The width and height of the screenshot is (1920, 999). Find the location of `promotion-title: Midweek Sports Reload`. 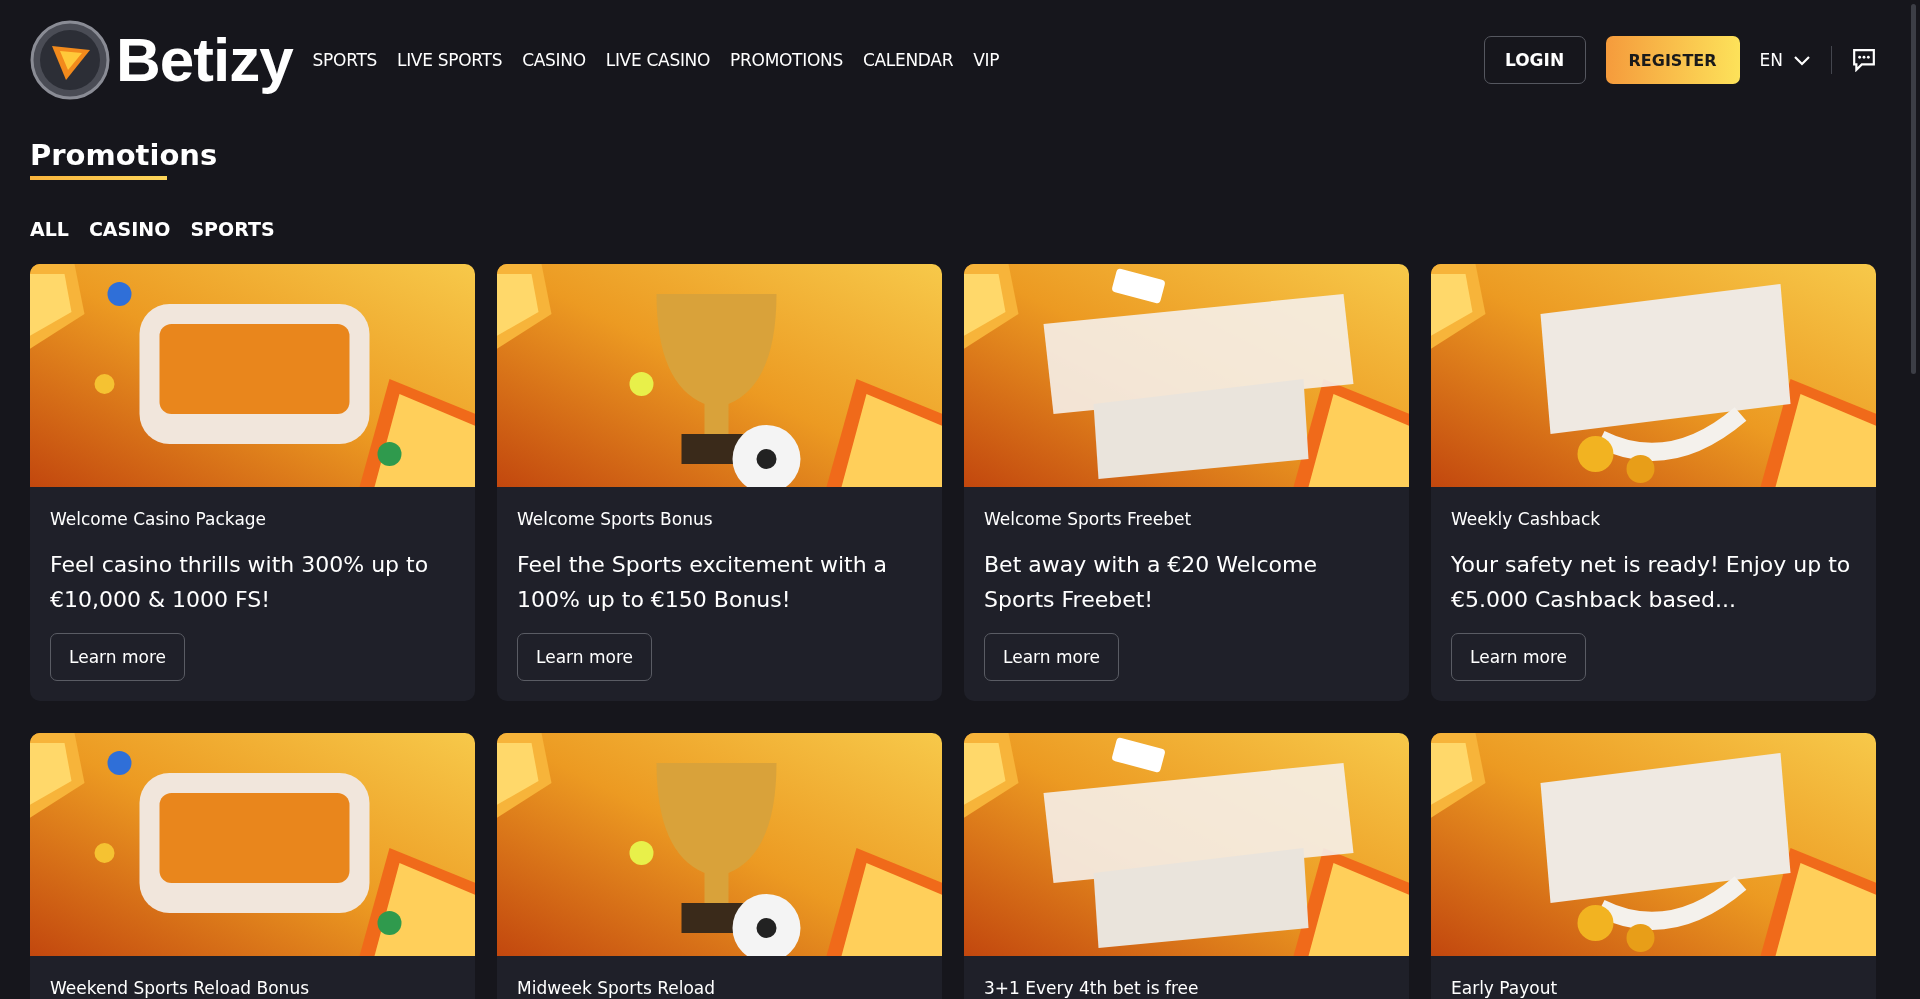

promotion-title: Midweek Sports Reload is located at coordinates (616, 988).